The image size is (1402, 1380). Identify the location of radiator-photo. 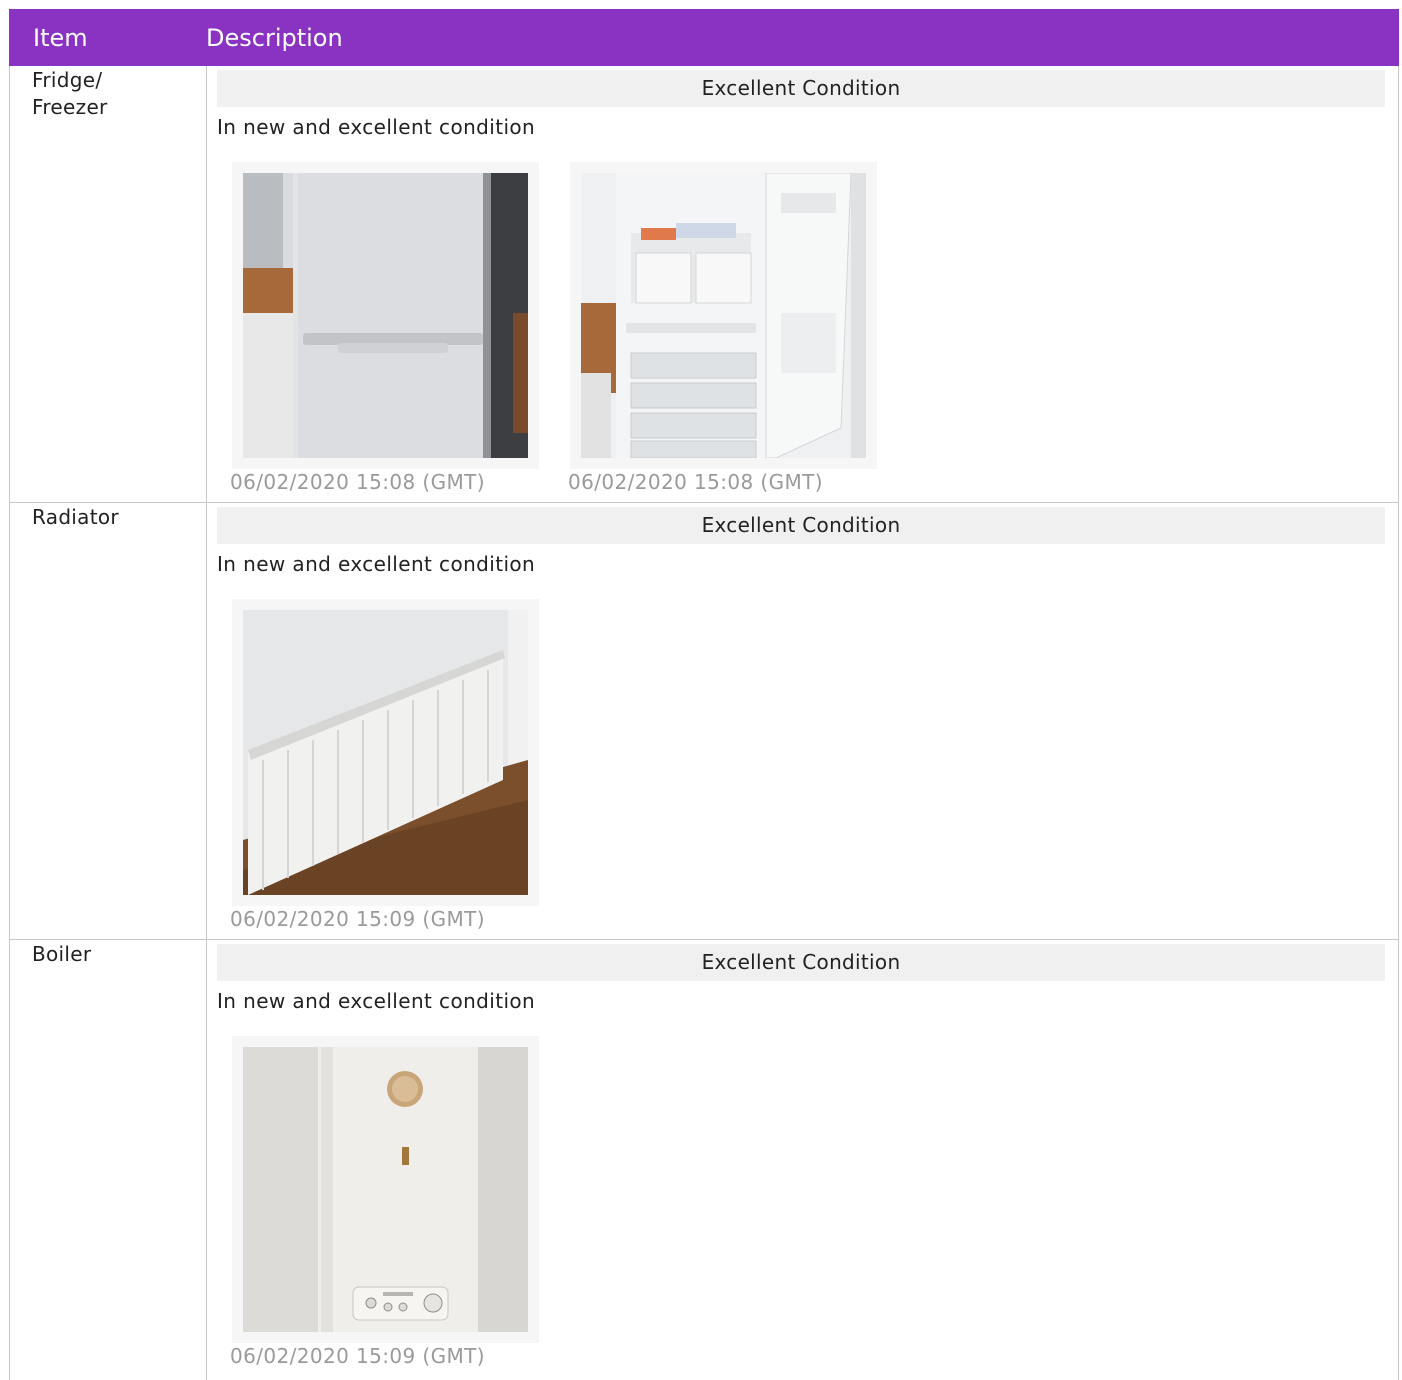
(385, 752).